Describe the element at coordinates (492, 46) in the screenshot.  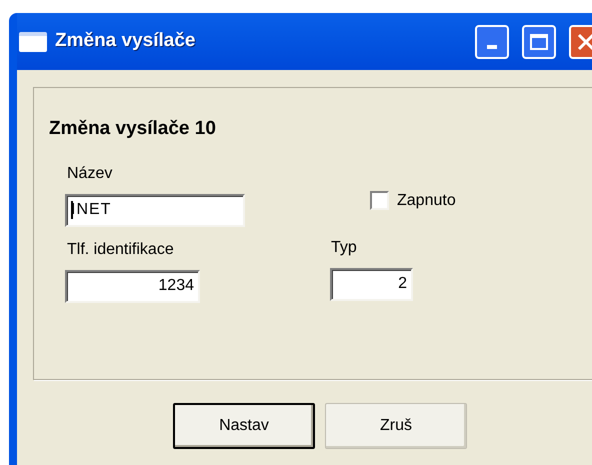
I see `minimize-icon` at that location.